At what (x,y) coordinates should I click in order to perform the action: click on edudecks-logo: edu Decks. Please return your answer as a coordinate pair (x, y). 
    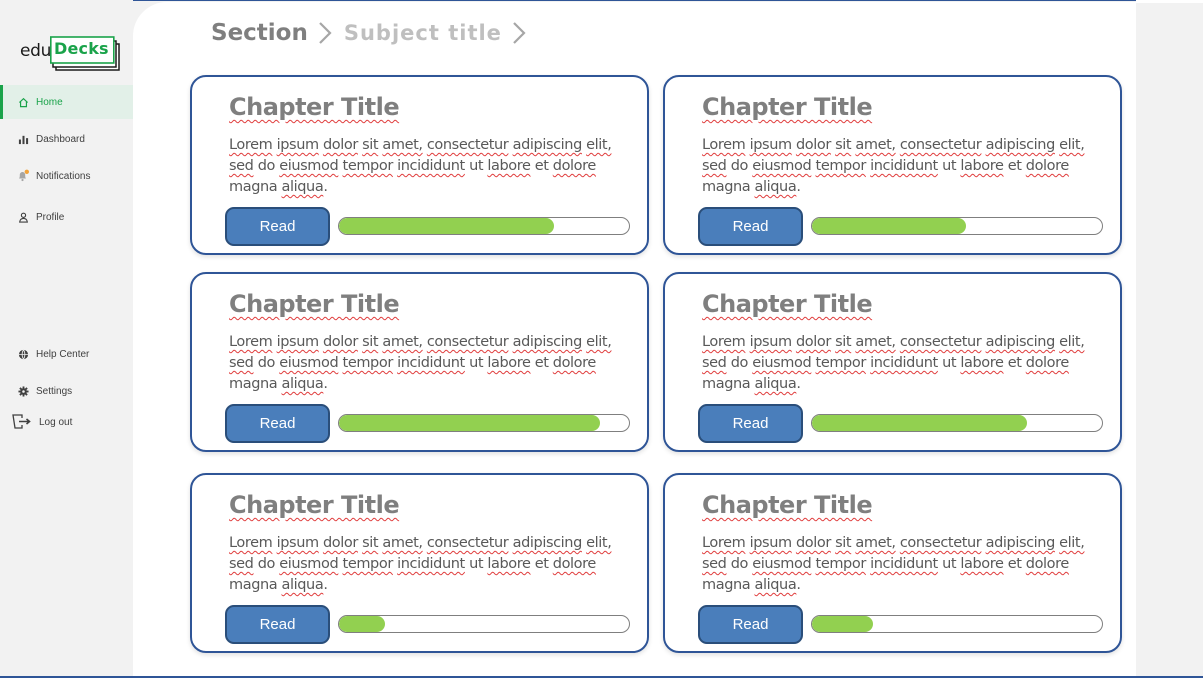
    Looking at the image, I should click on (70, 56).